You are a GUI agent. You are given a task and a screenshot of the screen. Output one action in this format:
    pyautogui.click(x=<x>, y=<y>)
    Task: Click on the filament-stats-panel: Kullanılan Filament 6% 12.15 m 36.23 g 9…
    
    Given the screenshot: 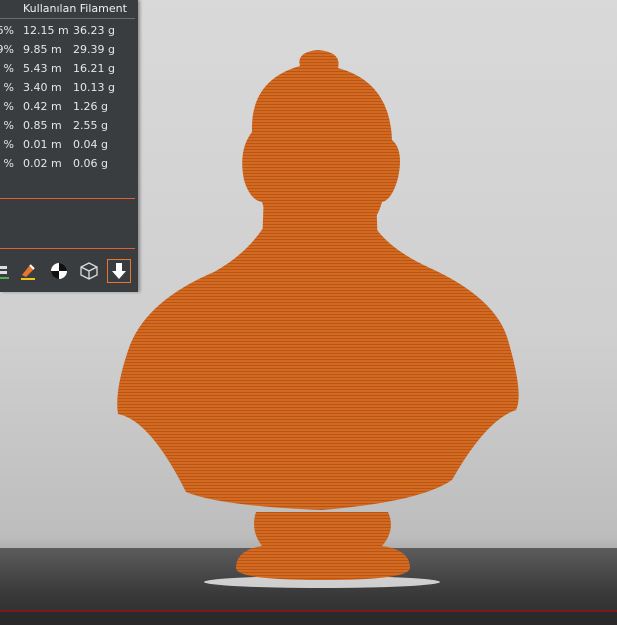 What is the action you would take?
    pyautogui.click(x=69, y=146)
    